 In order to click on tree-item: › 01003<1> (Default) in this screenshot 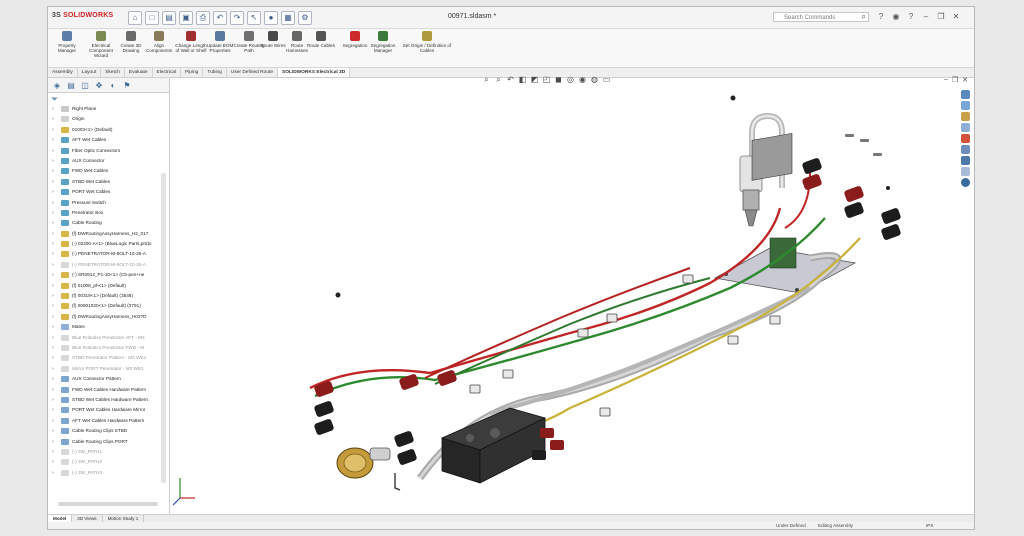, I will do `click(104, 130)`.